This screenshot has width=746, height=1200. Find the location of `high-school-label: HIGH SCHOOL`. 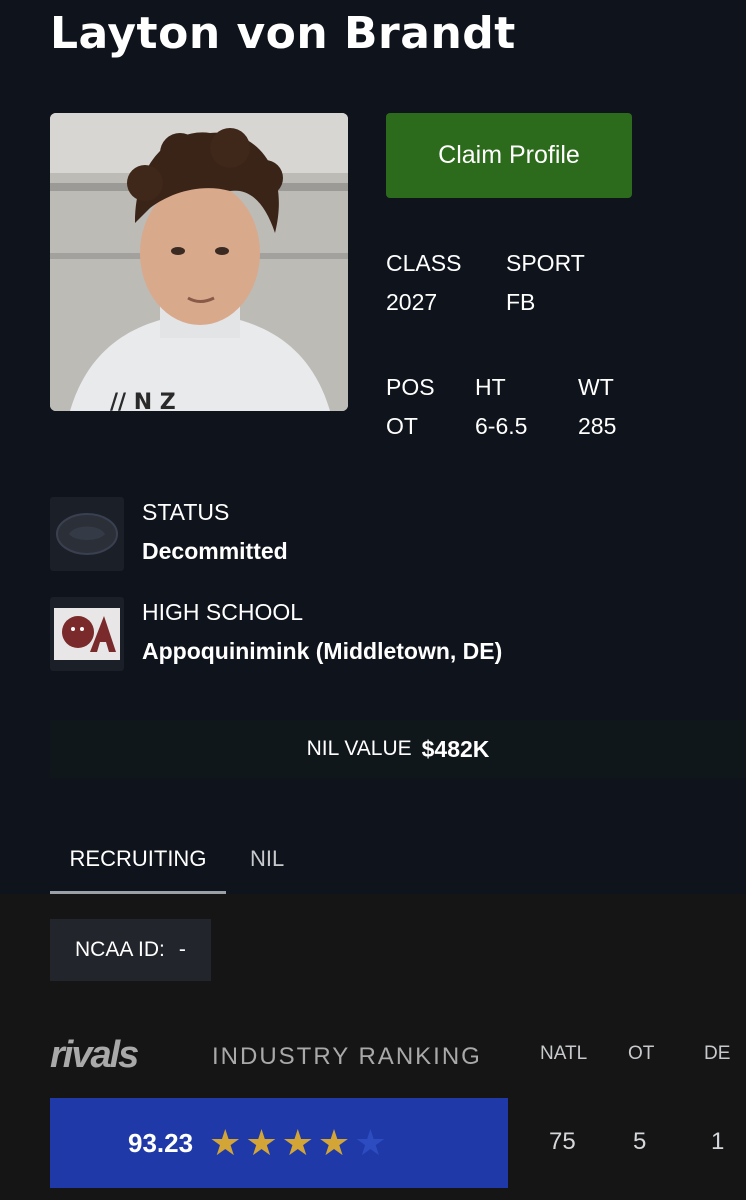

high-school-label: HIGH SCHOOL is located at coordinates (223, 612).